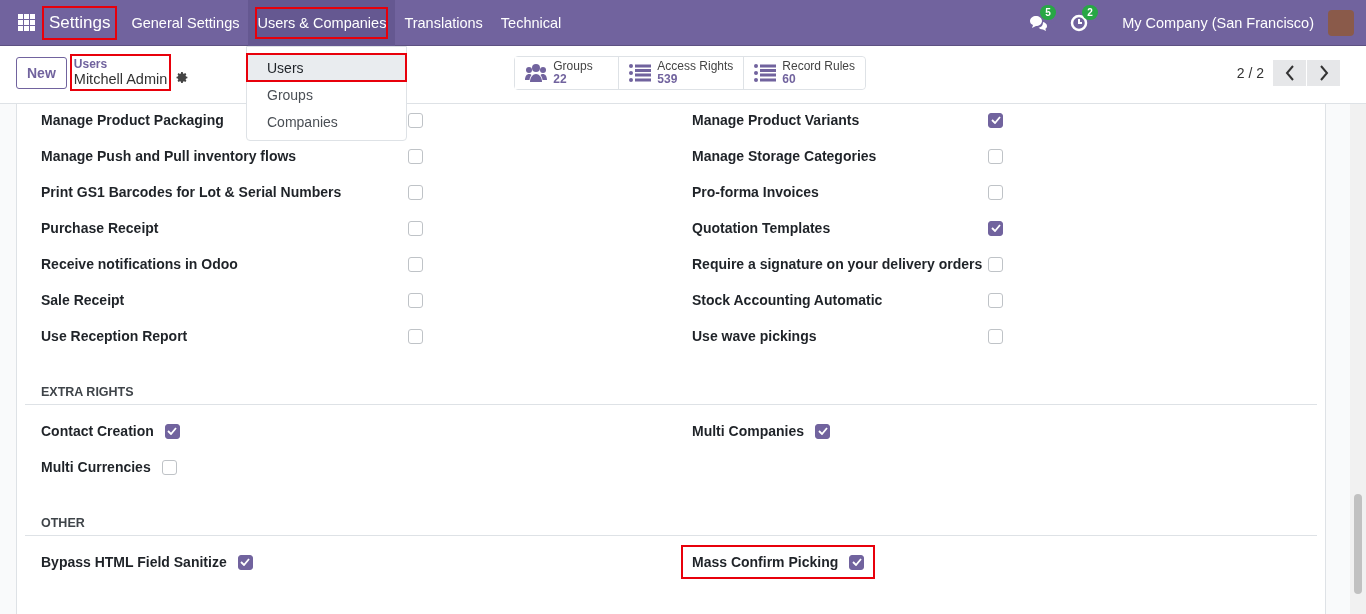 The width and height of the screenshot is (1366, 614). What do you see at coordinates (169, 156) in the screenshot?
I see `setting-label: Manage Push and Pull inventory flows` at bounding box center [169, 156].